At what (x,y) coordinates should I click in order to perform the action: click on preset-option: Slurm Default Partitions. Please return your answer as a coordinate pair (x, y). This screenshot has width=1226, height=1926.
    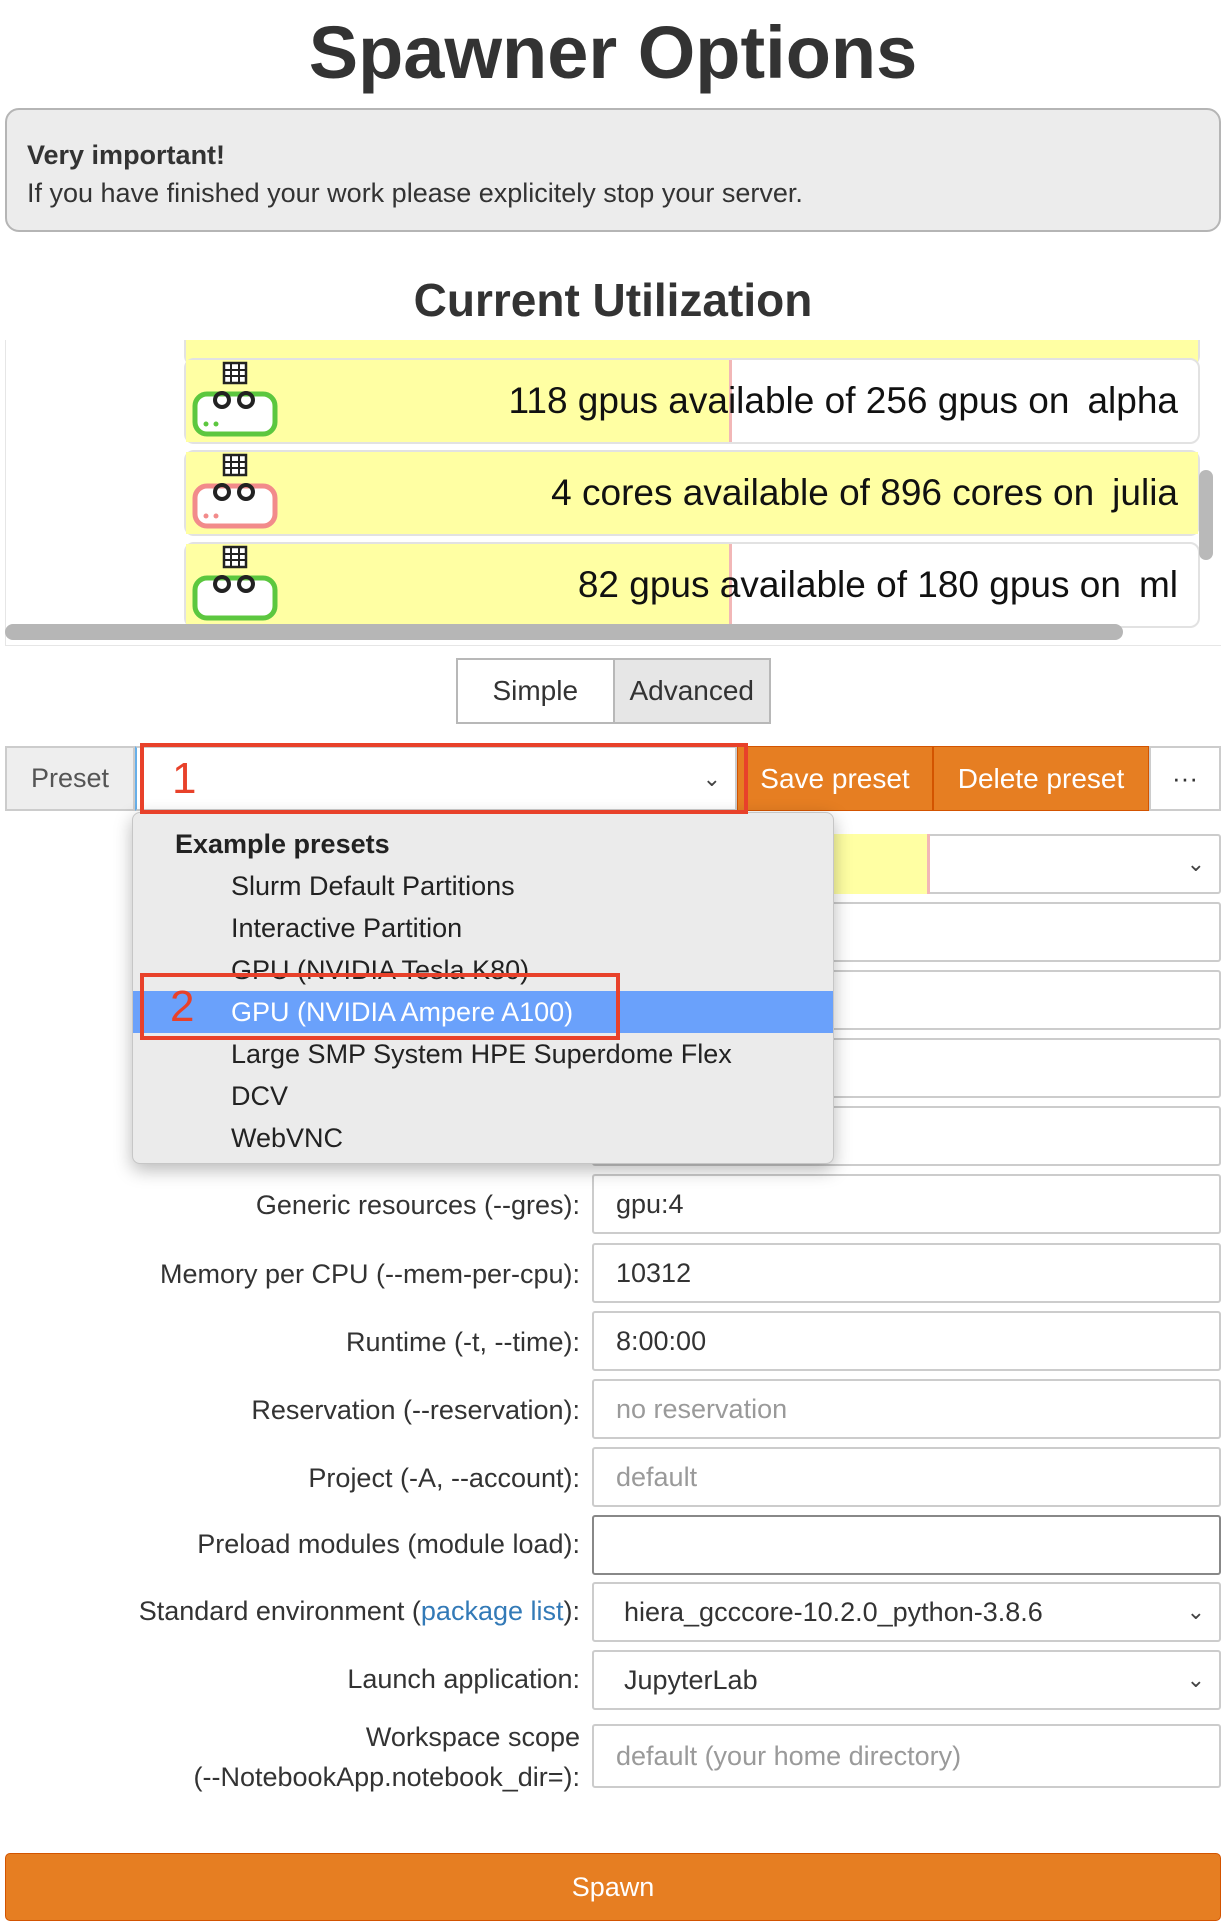
    Looking at the image, I should click on (483, 886).